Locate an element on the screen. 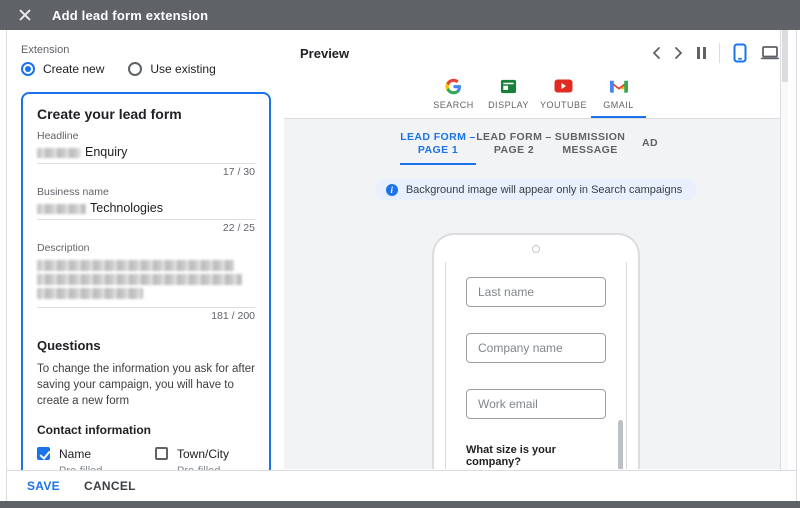 This screenshot has height=508, width=800. channel-tab-display: DISPLAY is located at coordinates (508, 97).